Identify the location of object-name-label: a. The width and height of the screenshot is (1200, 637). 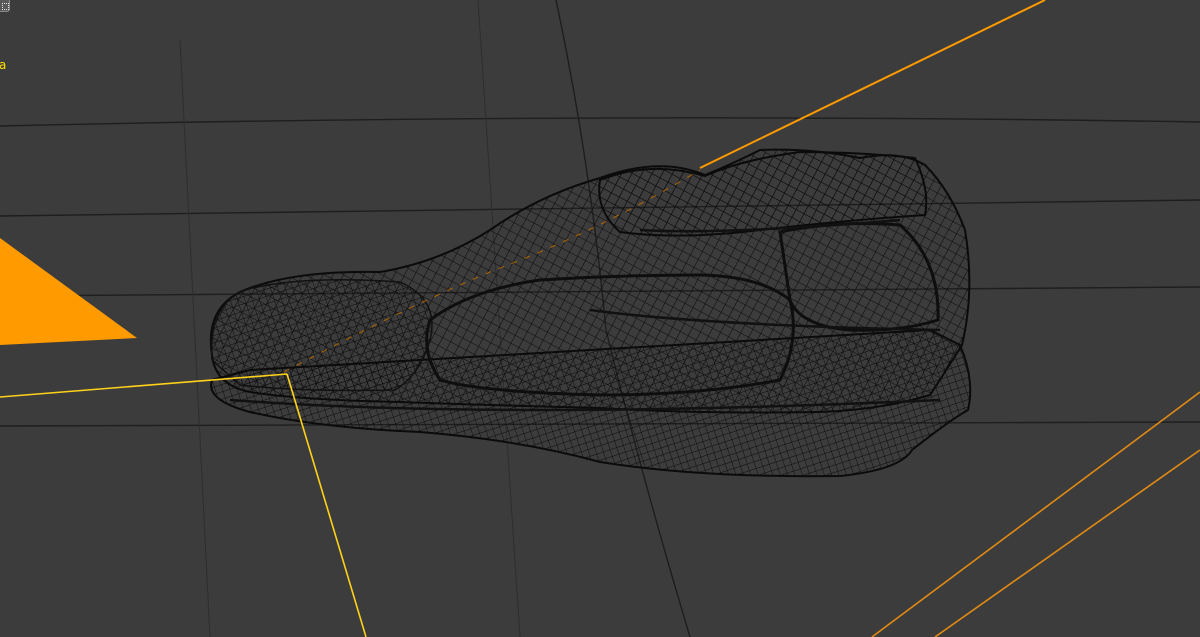
(3, 65).